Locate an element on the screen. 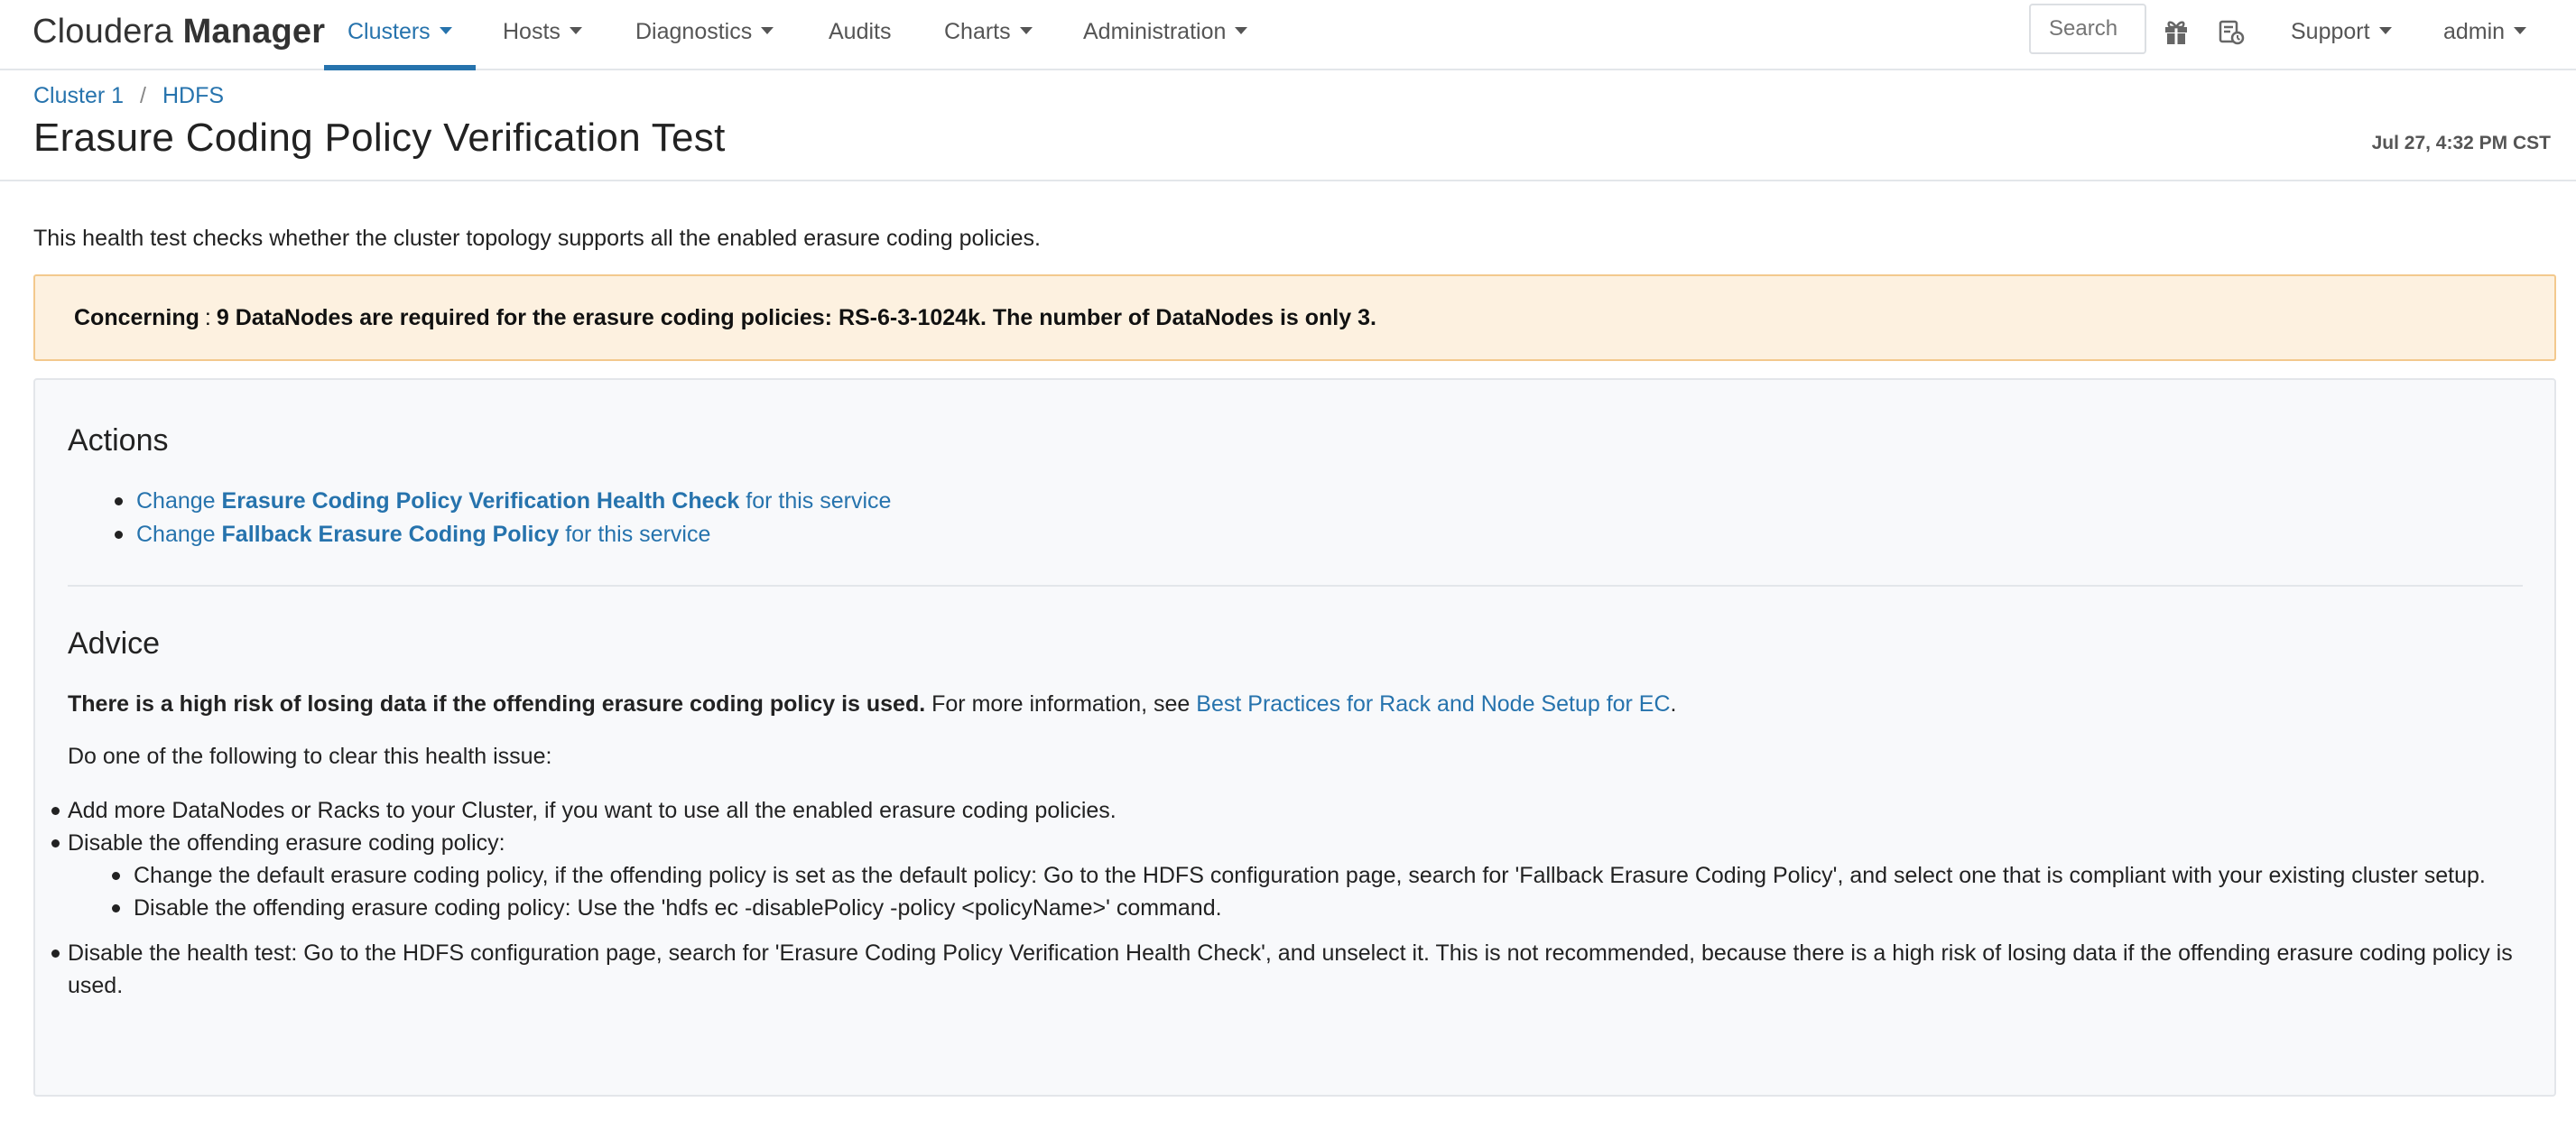  advice-period: . is located at coordinates (1673, 704).